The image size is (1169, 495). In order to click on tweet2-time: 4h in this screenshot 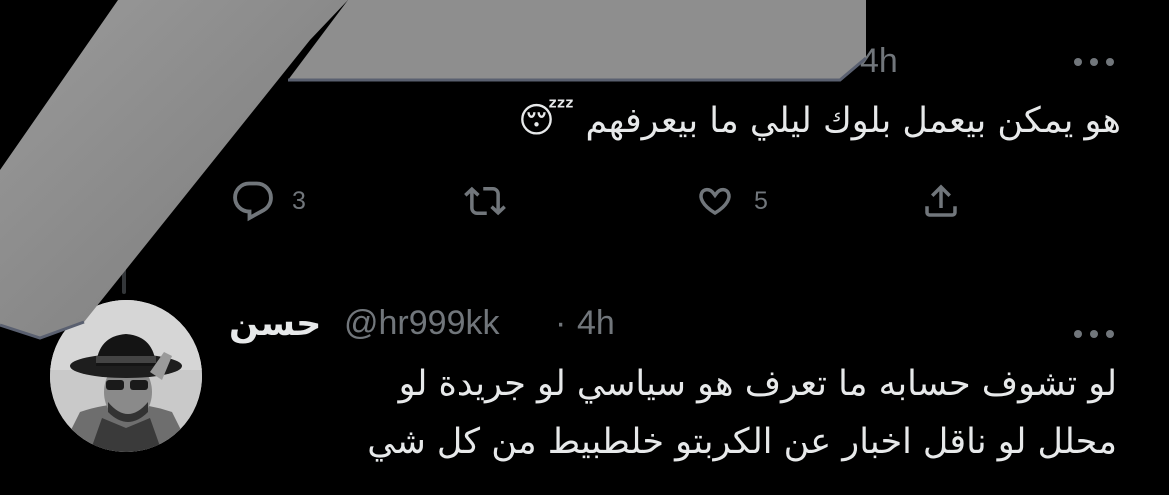, I will do `click(596, 323)`.